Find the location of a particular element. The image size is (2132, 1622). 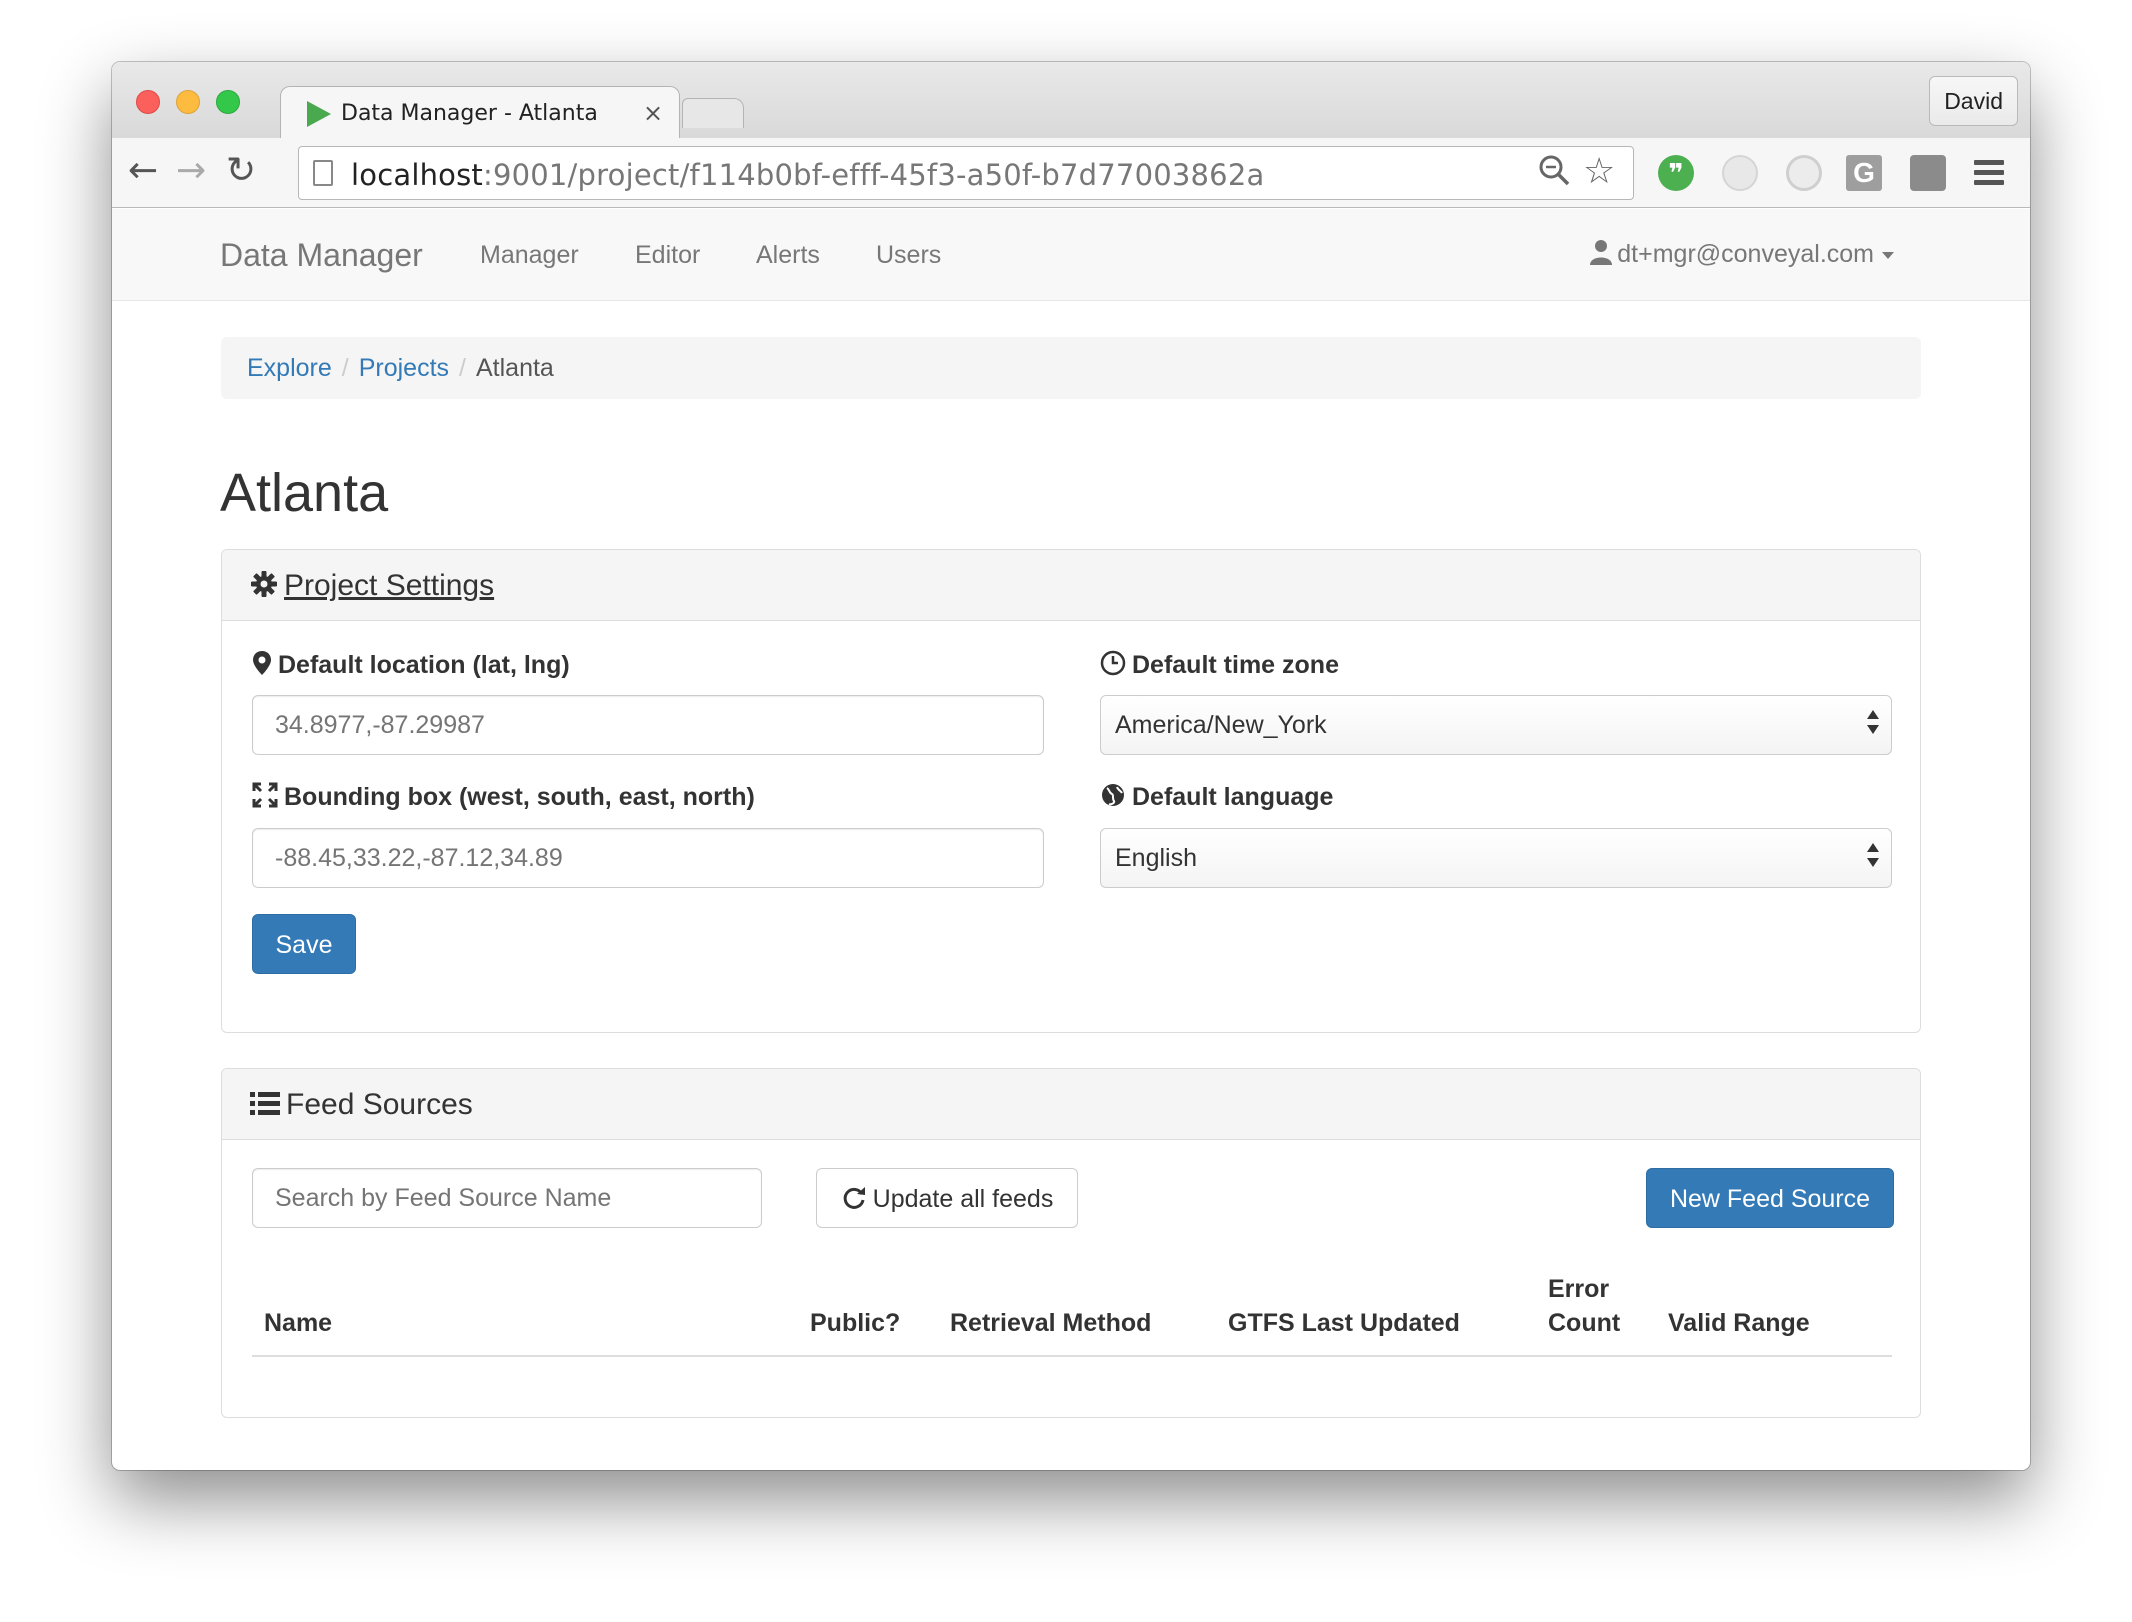

error-count-line-2: Count is located at coordinates (1584, 1323).